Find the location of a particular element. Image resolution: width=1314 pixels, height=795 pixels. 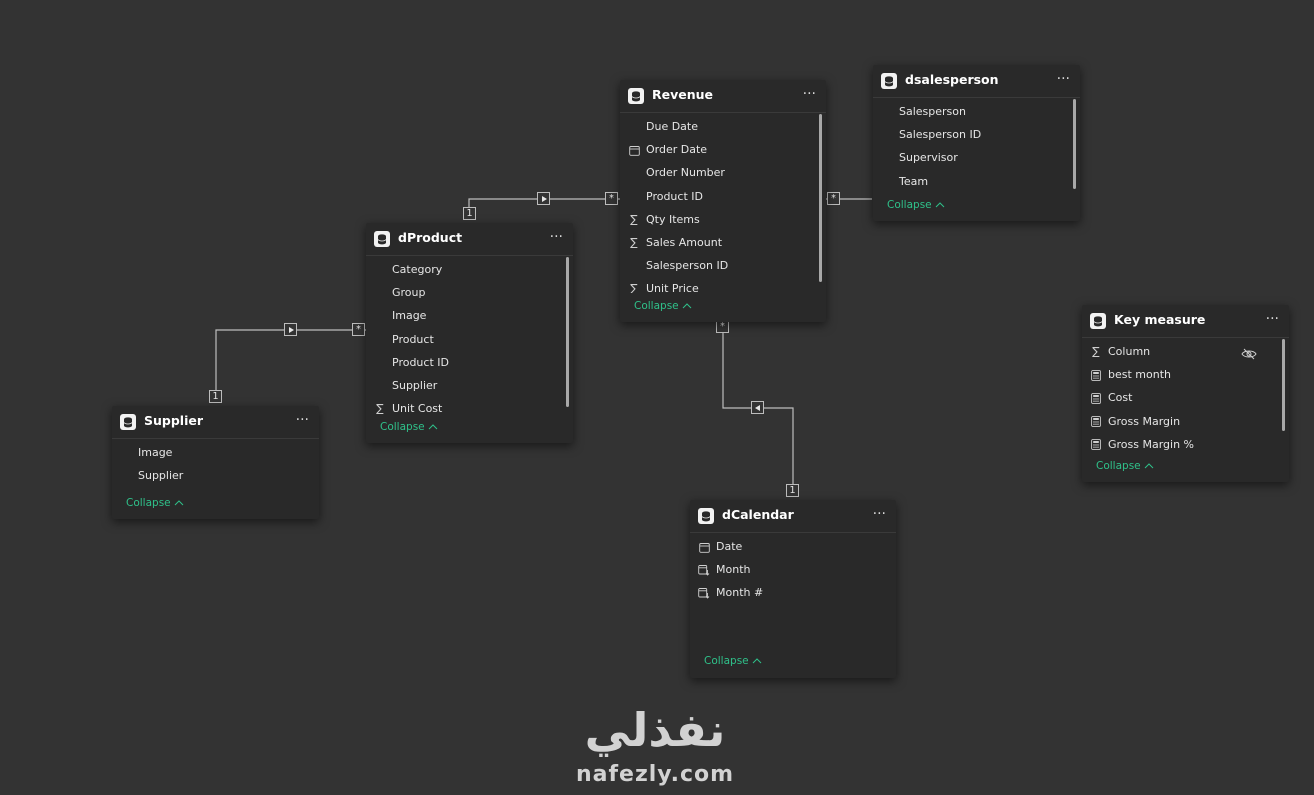

field-label: Supervisor is located at coordinates (928, 158).